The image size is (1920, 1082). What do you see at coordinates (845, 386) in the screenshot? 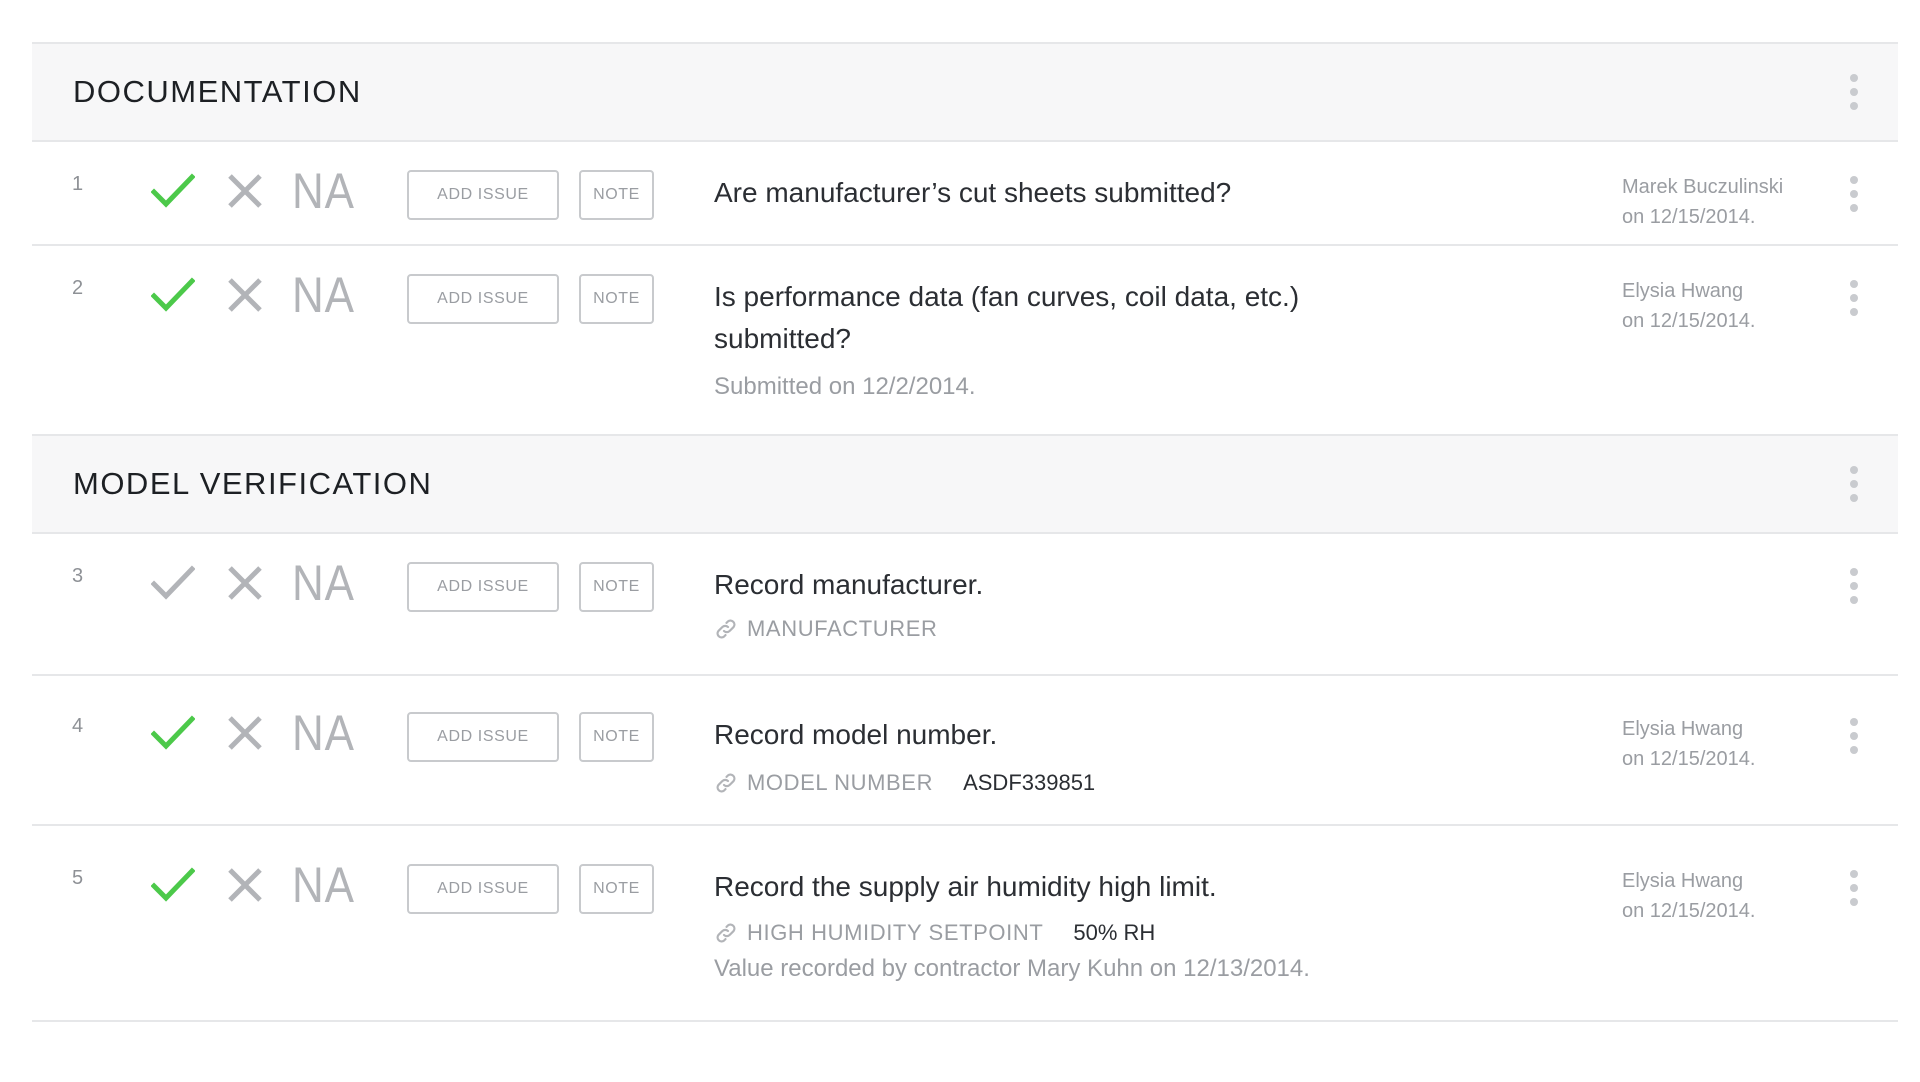
I see `item-note: Submitted on 12/2/2014.` at bounding box center [845, 386].